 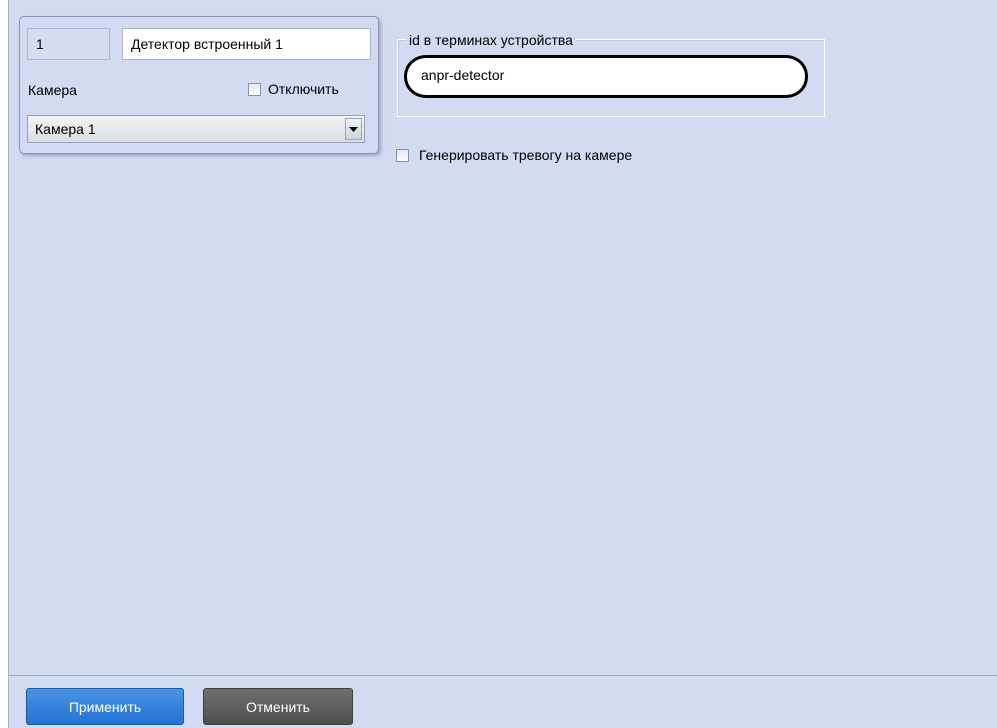 What do you see at coordinates (278, 706) in the screenshot?
I see `cancel-button: Отменить` at bounding box center [278, 706].